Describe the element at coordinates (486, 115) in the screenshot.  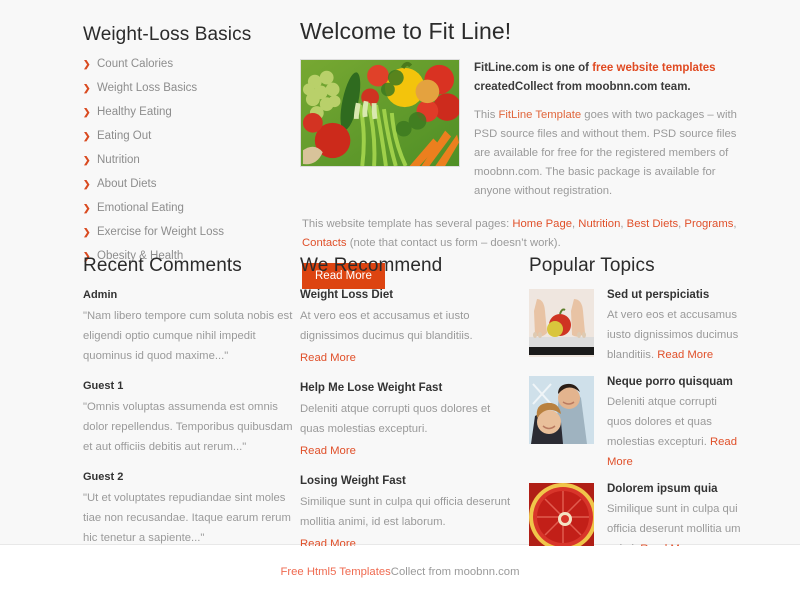
I see `description-part-1: This` at that location.